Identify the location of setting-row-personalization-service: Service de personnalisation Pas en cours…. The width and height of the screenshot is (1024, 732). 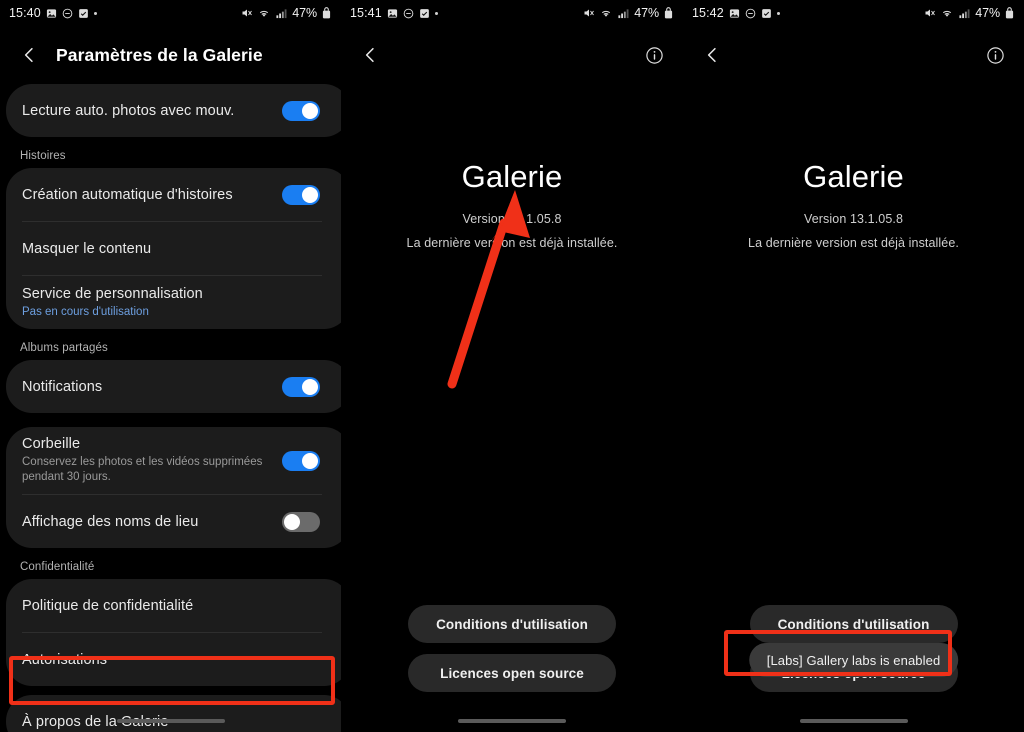
(178, 302).